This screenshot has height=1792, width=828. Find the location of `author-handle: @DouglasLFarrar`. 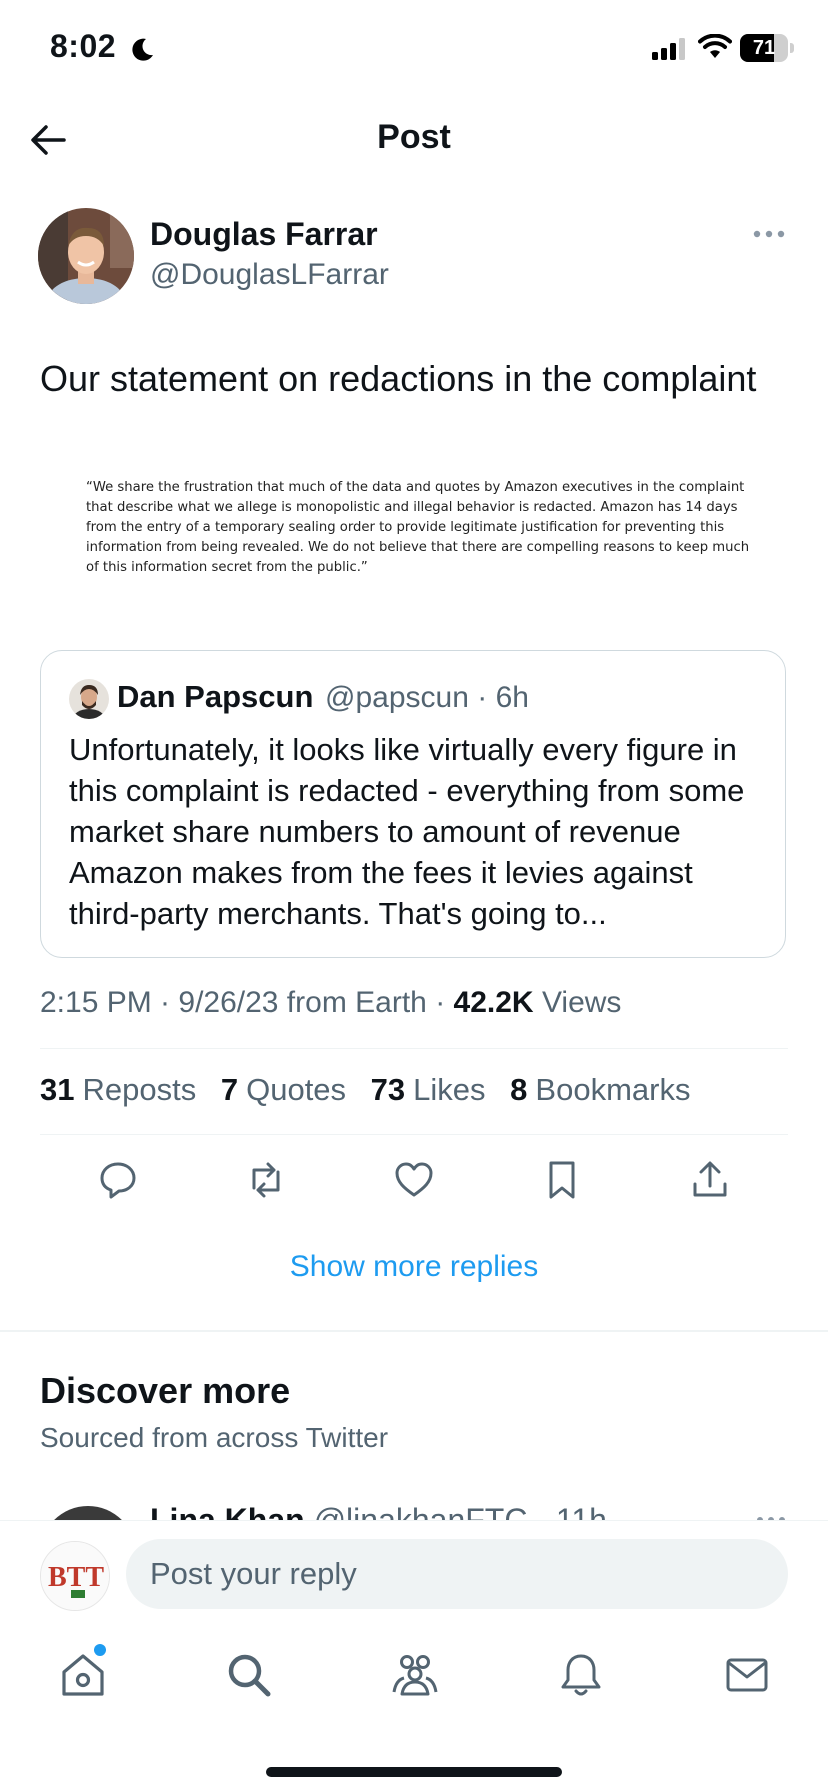

author-handle: @DouglasLFarrar is located at coordinates (269, 275).